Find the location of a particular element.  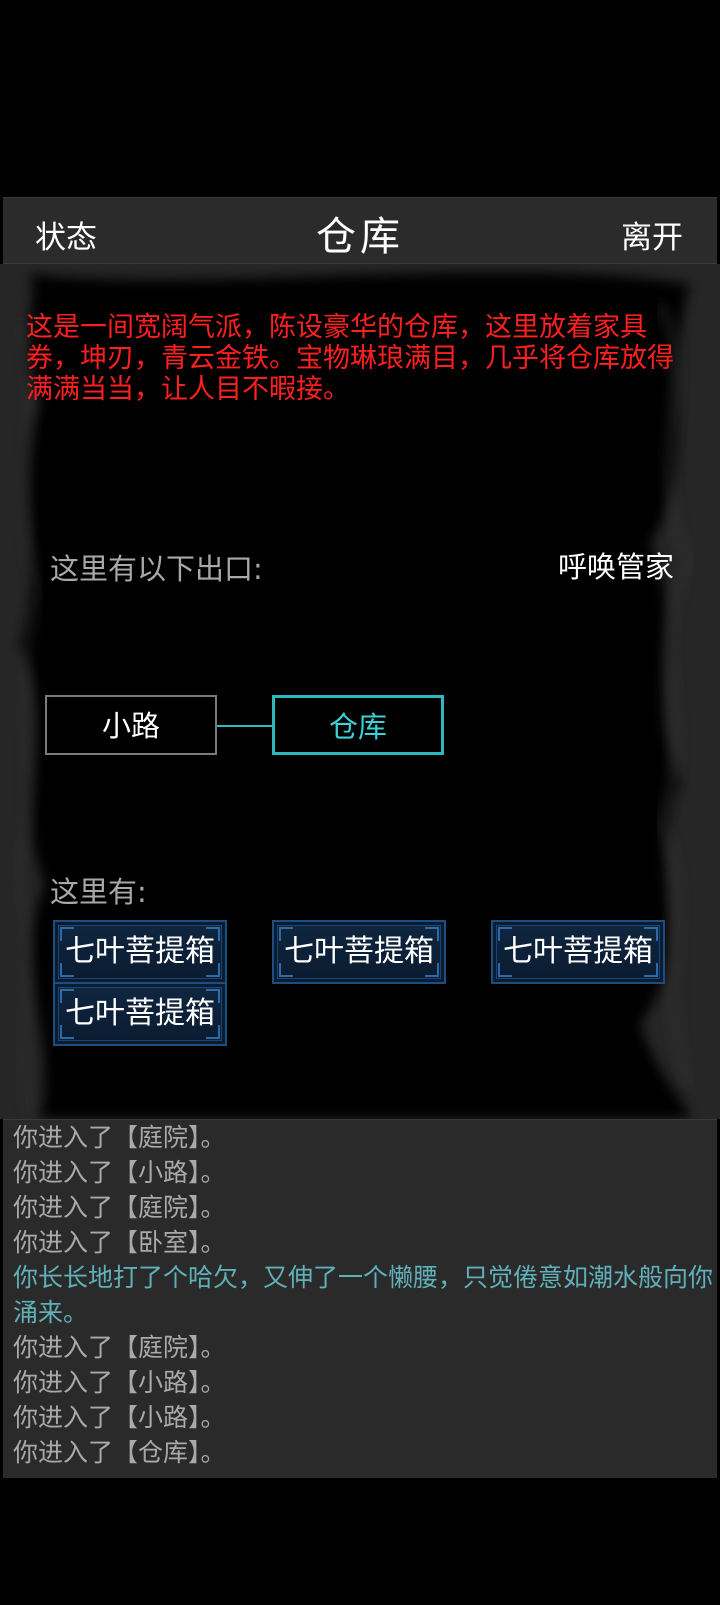

objects-label: 这里有: is located at coordinates (98, 892).